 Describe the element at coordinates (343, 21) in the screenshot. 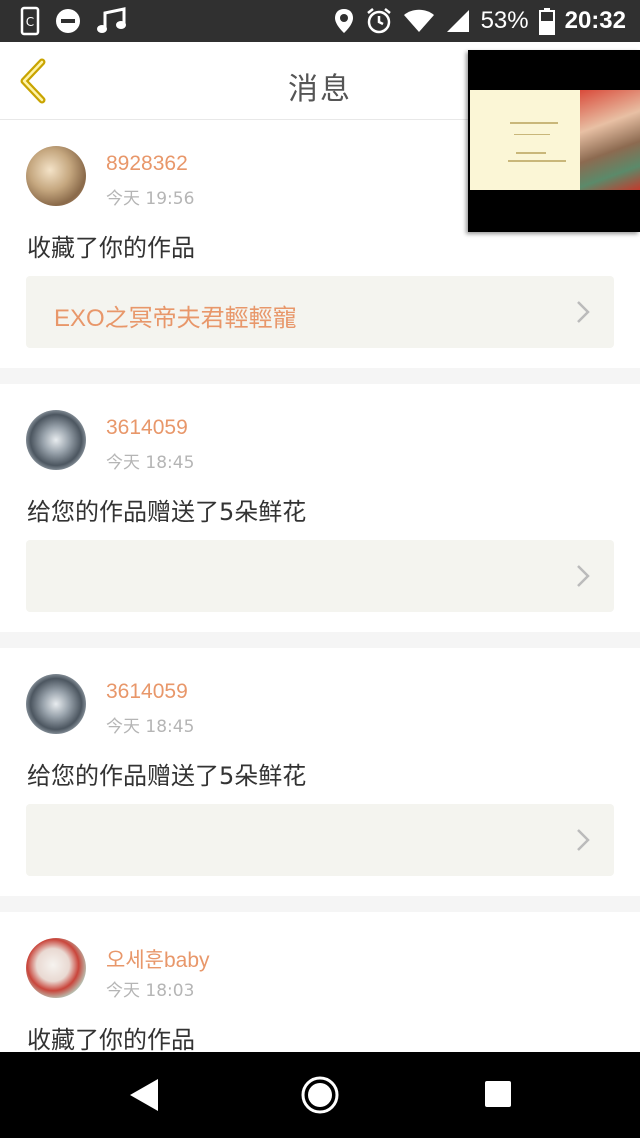

I see `location-icon` at that location.